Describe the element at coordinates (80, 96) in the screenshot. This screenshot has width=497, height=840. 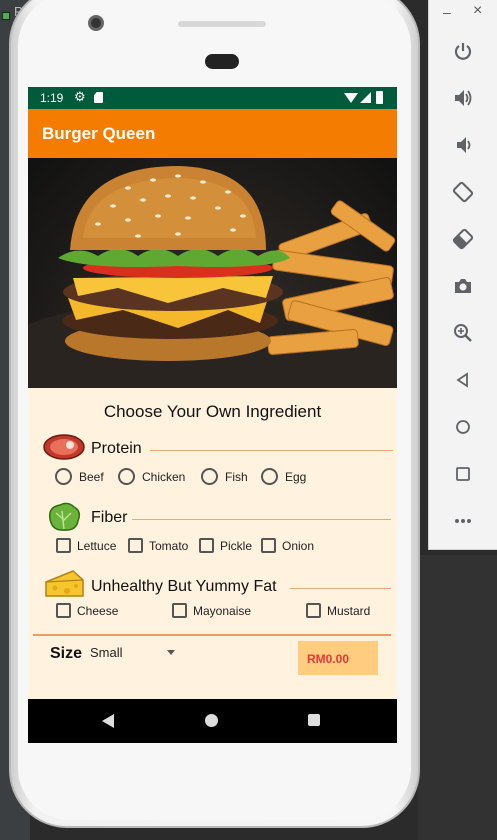
I see `settings-icon: ⚙` at that location.